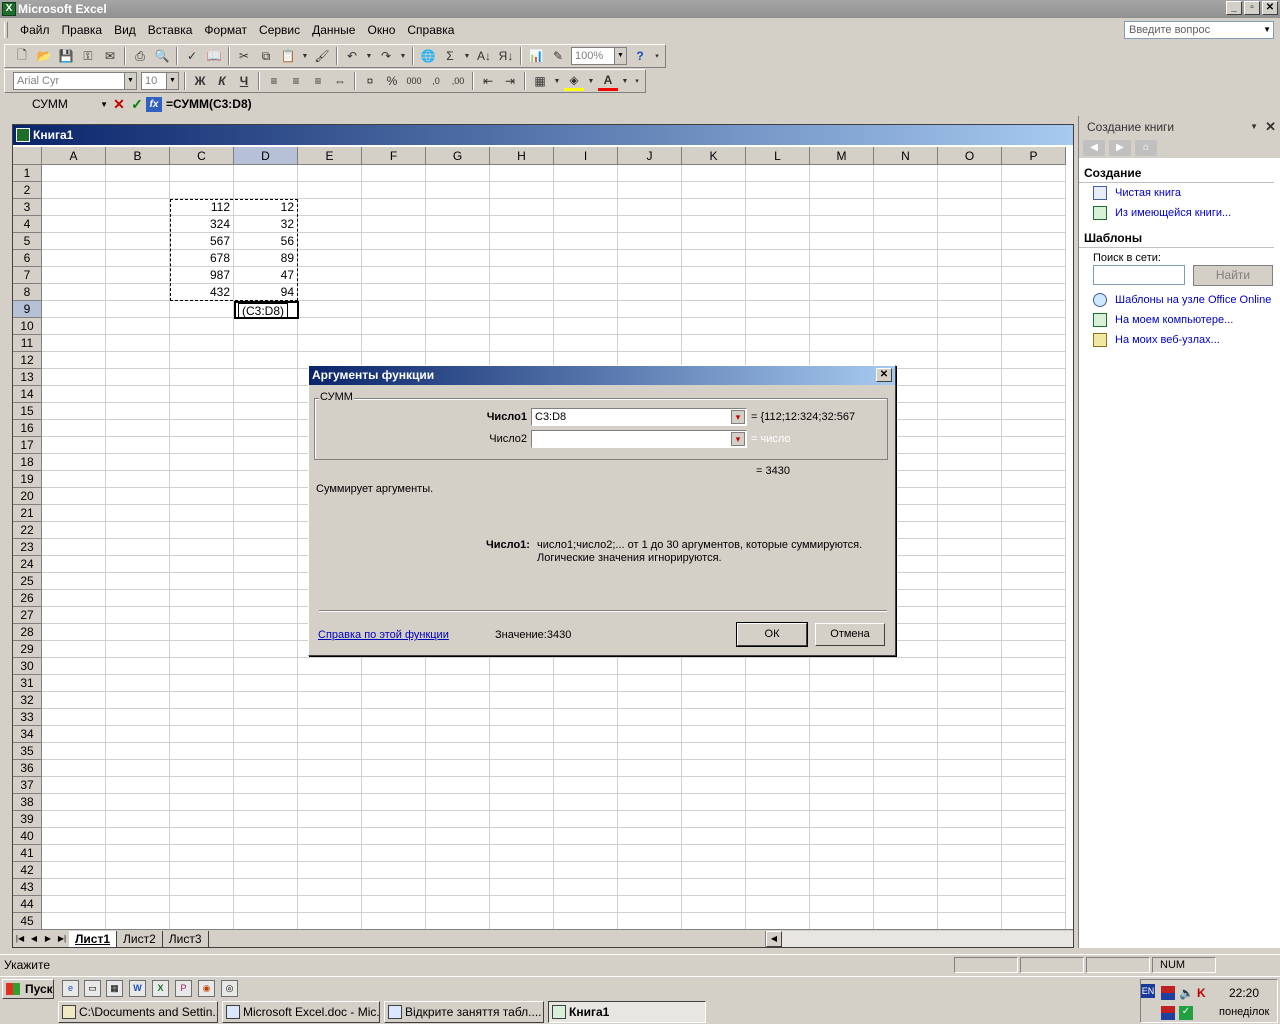 The width and height of the screenshot is (1280, 1024). I want to click on cell-c14, so click(202, 394).